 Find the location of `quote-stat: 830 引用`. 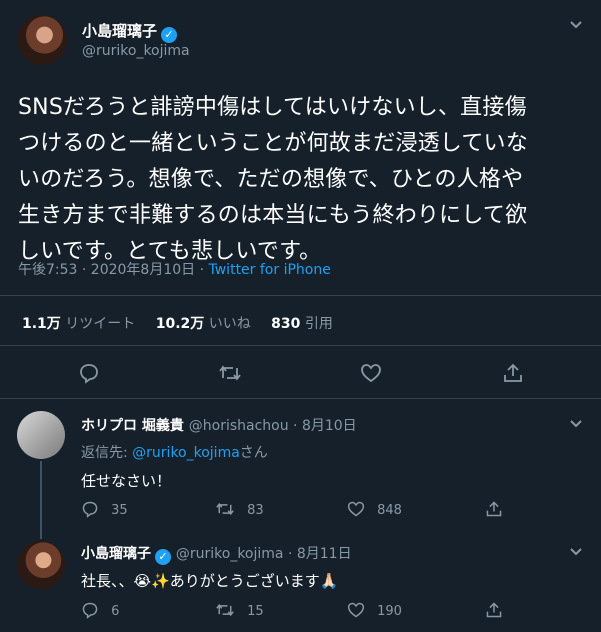

quote-stat: 830 引用 is located at coordinates (302, 324).